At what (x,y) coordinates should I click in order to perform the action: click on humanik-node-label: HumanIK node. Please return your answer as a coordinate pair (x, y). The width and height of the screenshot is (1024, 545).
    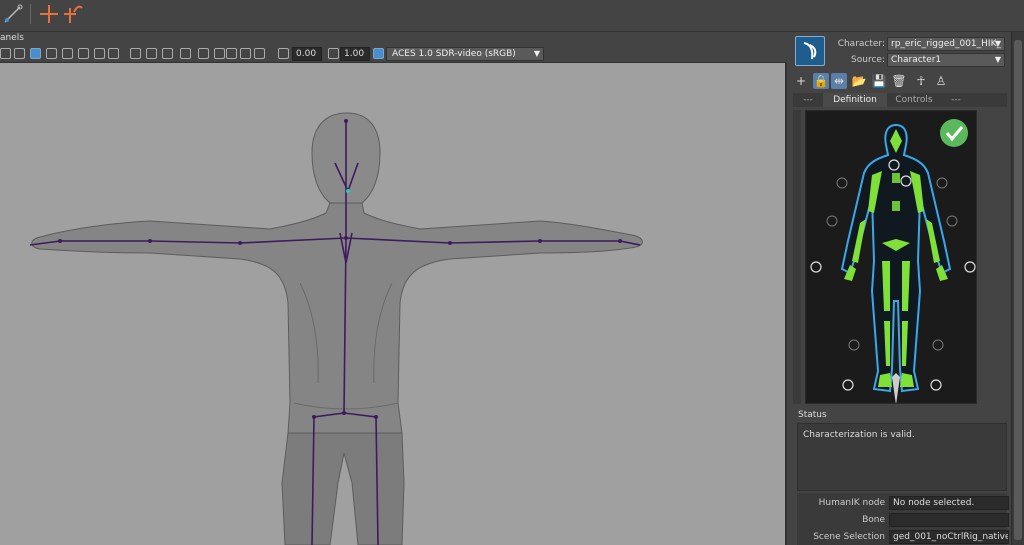
    Looking at the image, I should click on (851, 503).